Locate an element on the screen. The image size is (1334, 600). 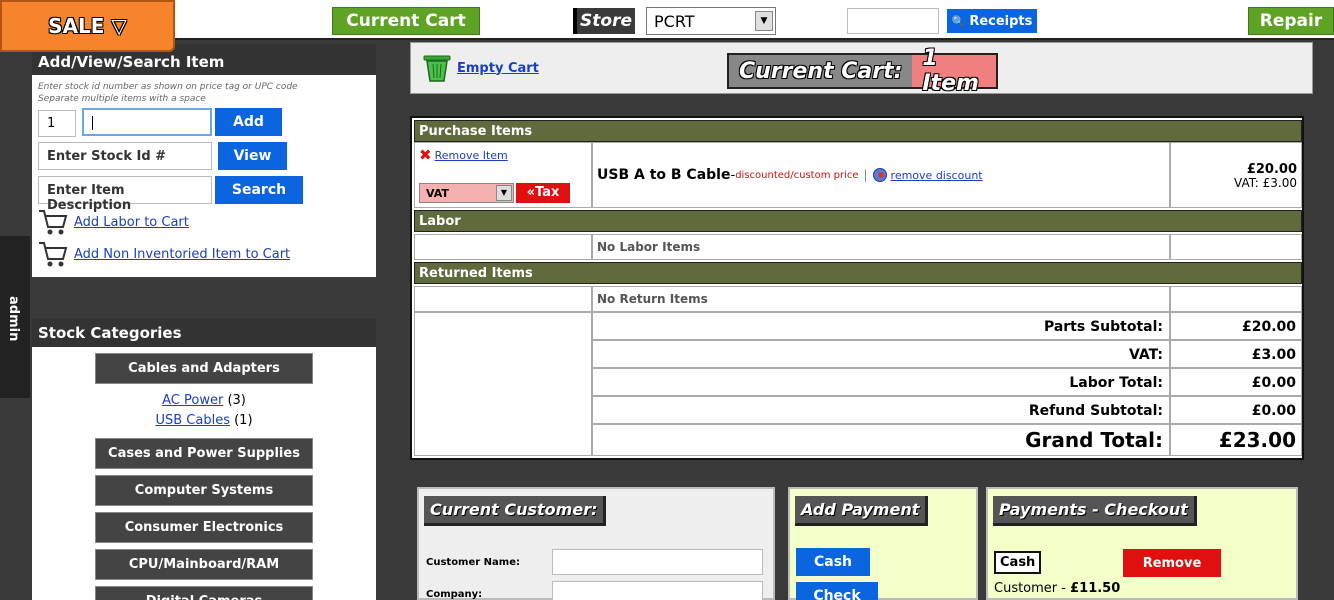
labor-total-value: £0.00 is located at coordinates (1273, 383).